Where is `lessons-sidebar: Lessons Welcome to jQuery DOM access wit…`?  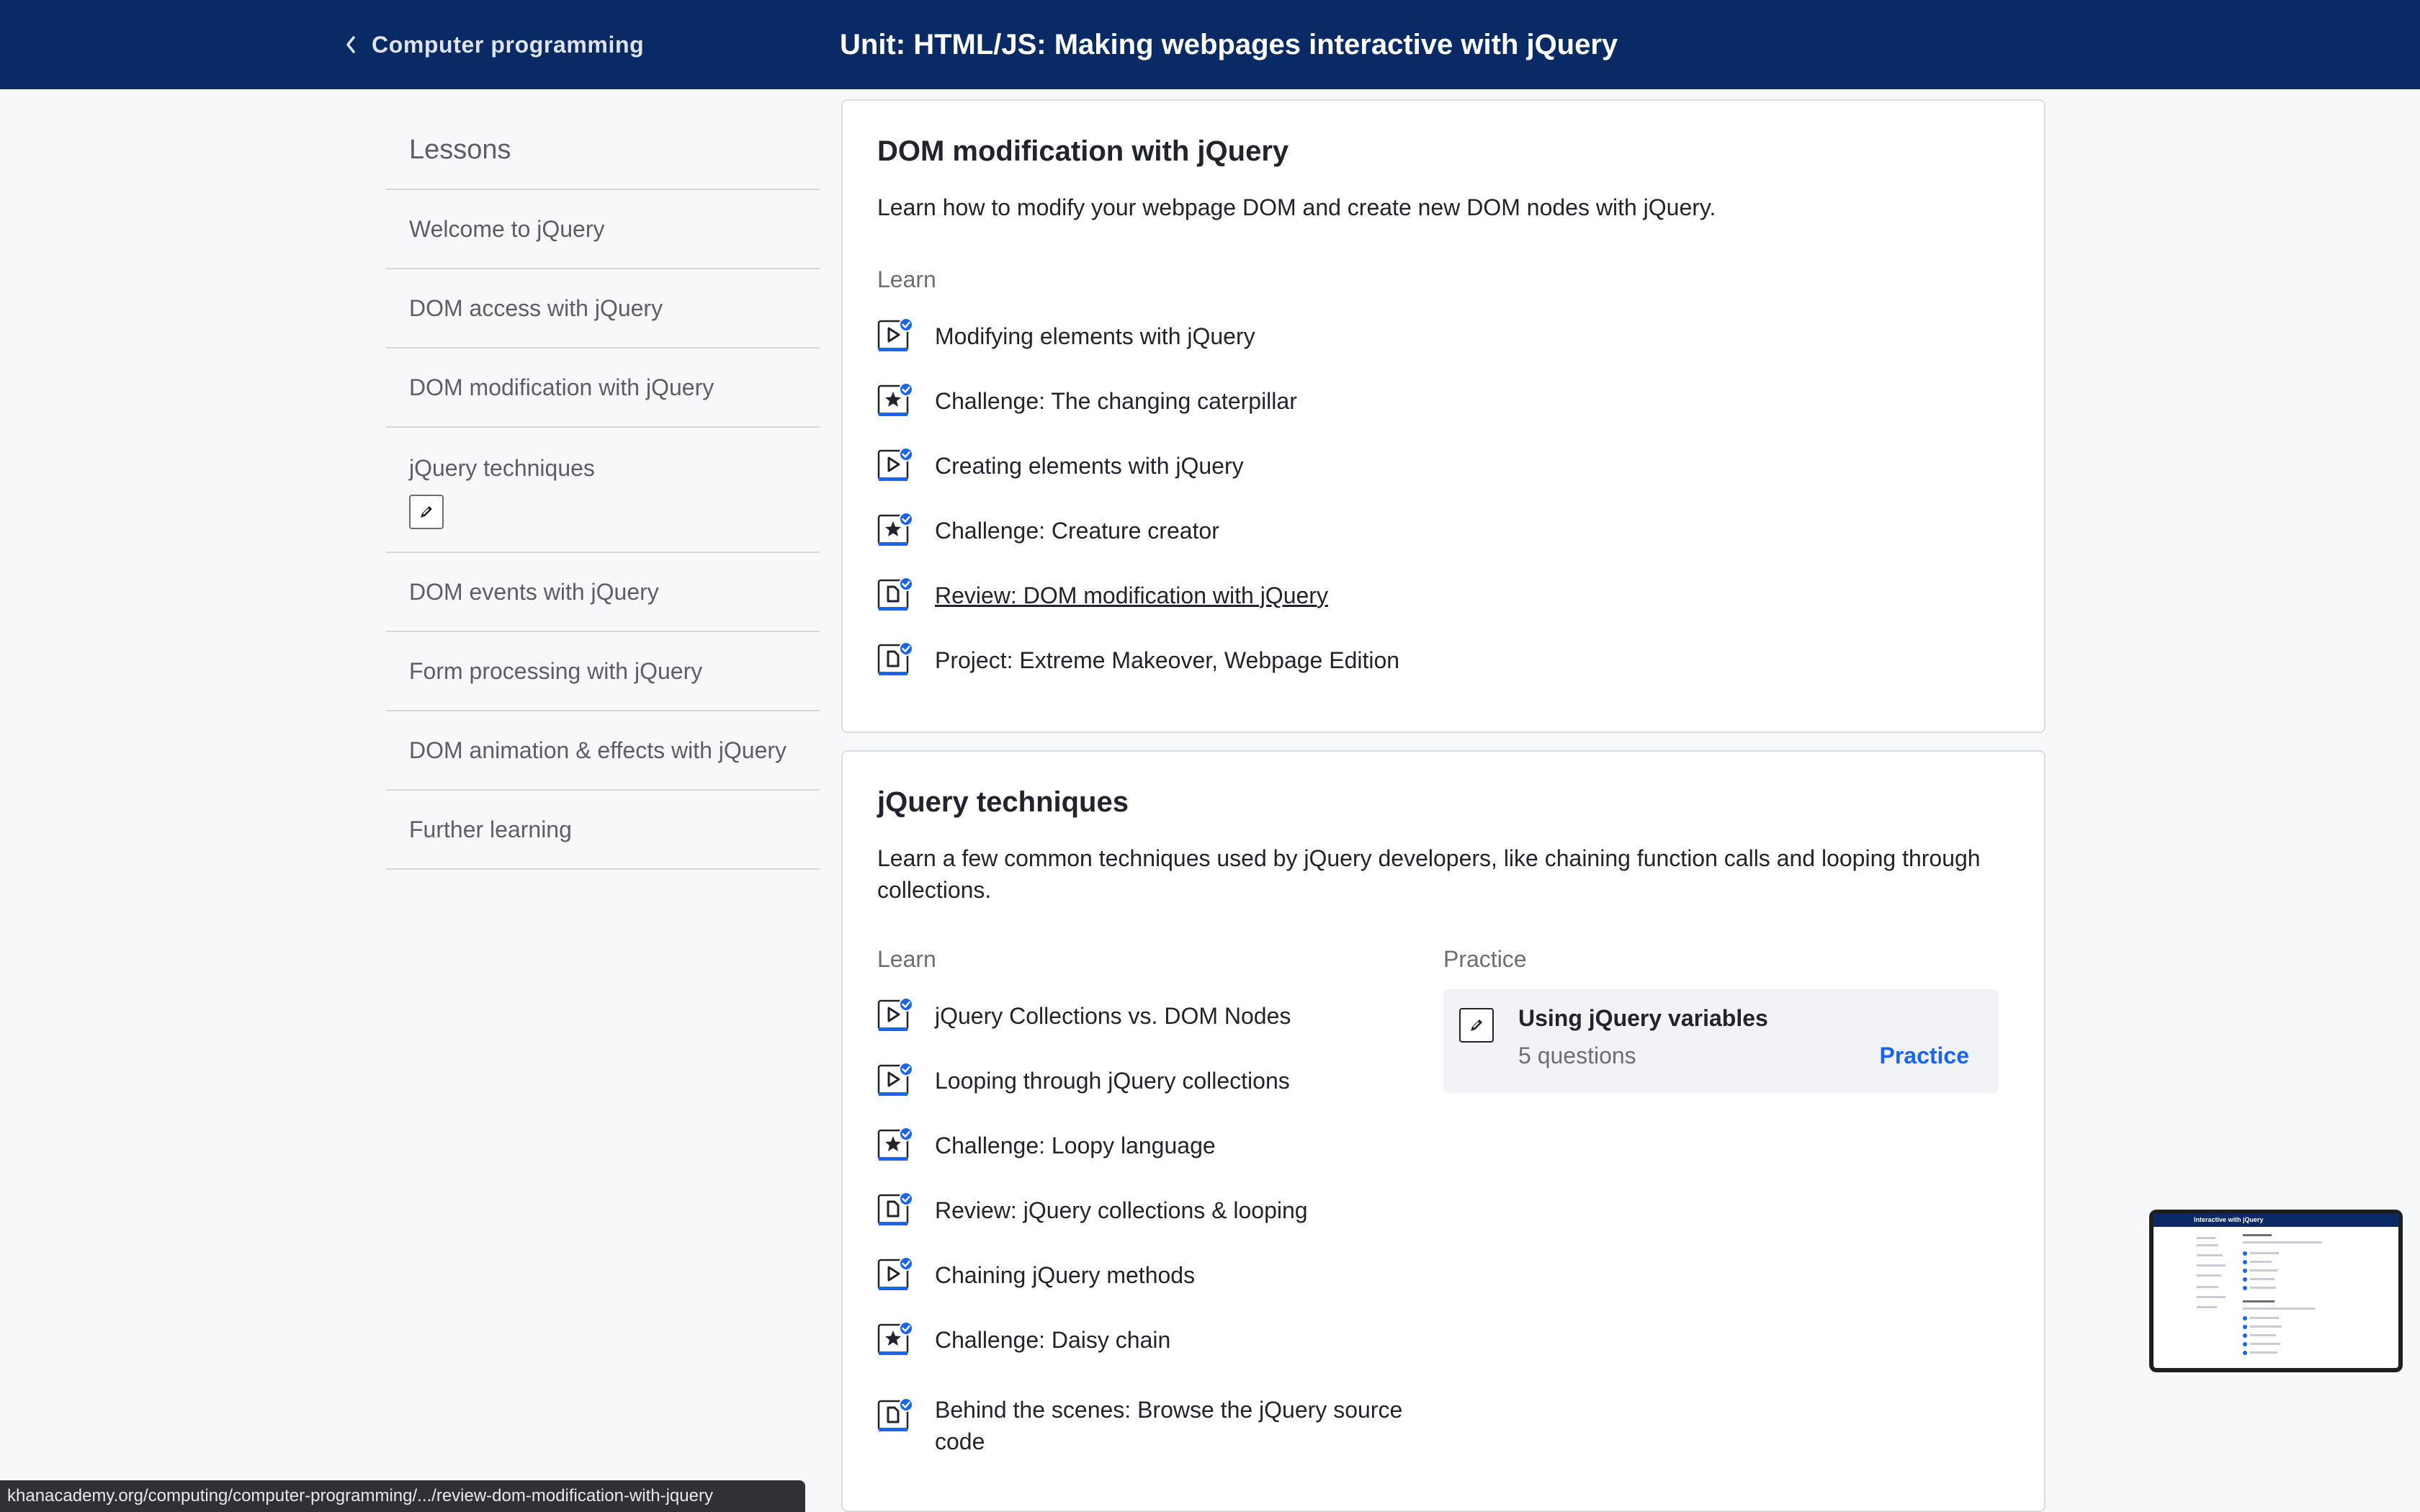 lessons-sidebar: Lessons Welcome to jQuery DOM access wit… is located at coordinates (603, 496).